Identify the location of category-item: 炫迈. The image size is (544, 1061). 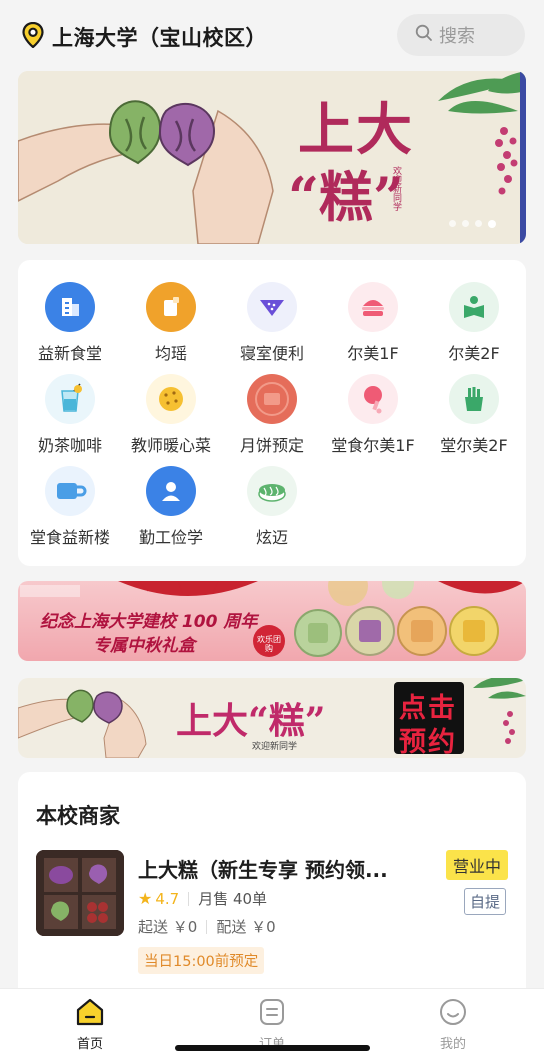
(272, 507).